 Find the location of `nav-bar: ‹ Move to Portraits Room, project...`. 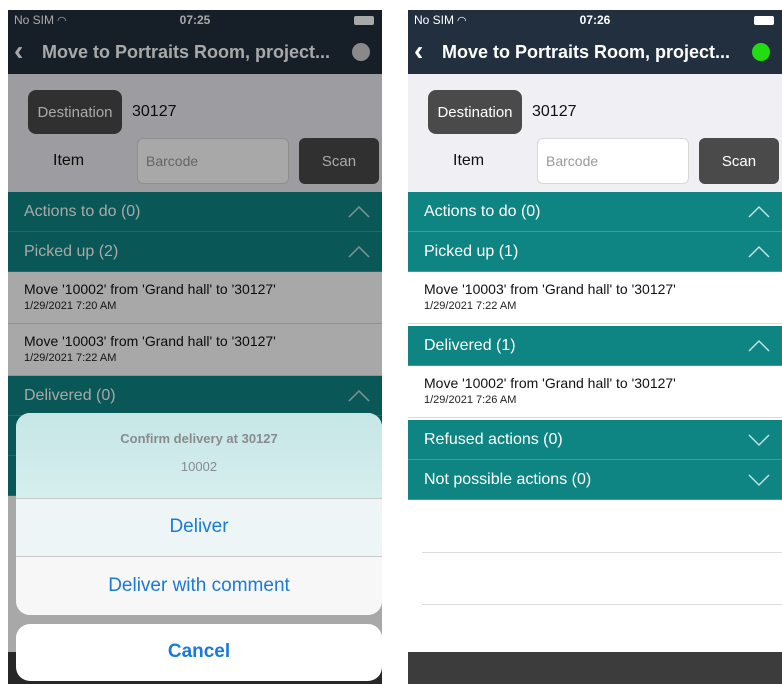

nav-bar: ‹ Move to Portraits Room, project... is located at coordinates (595, 52).